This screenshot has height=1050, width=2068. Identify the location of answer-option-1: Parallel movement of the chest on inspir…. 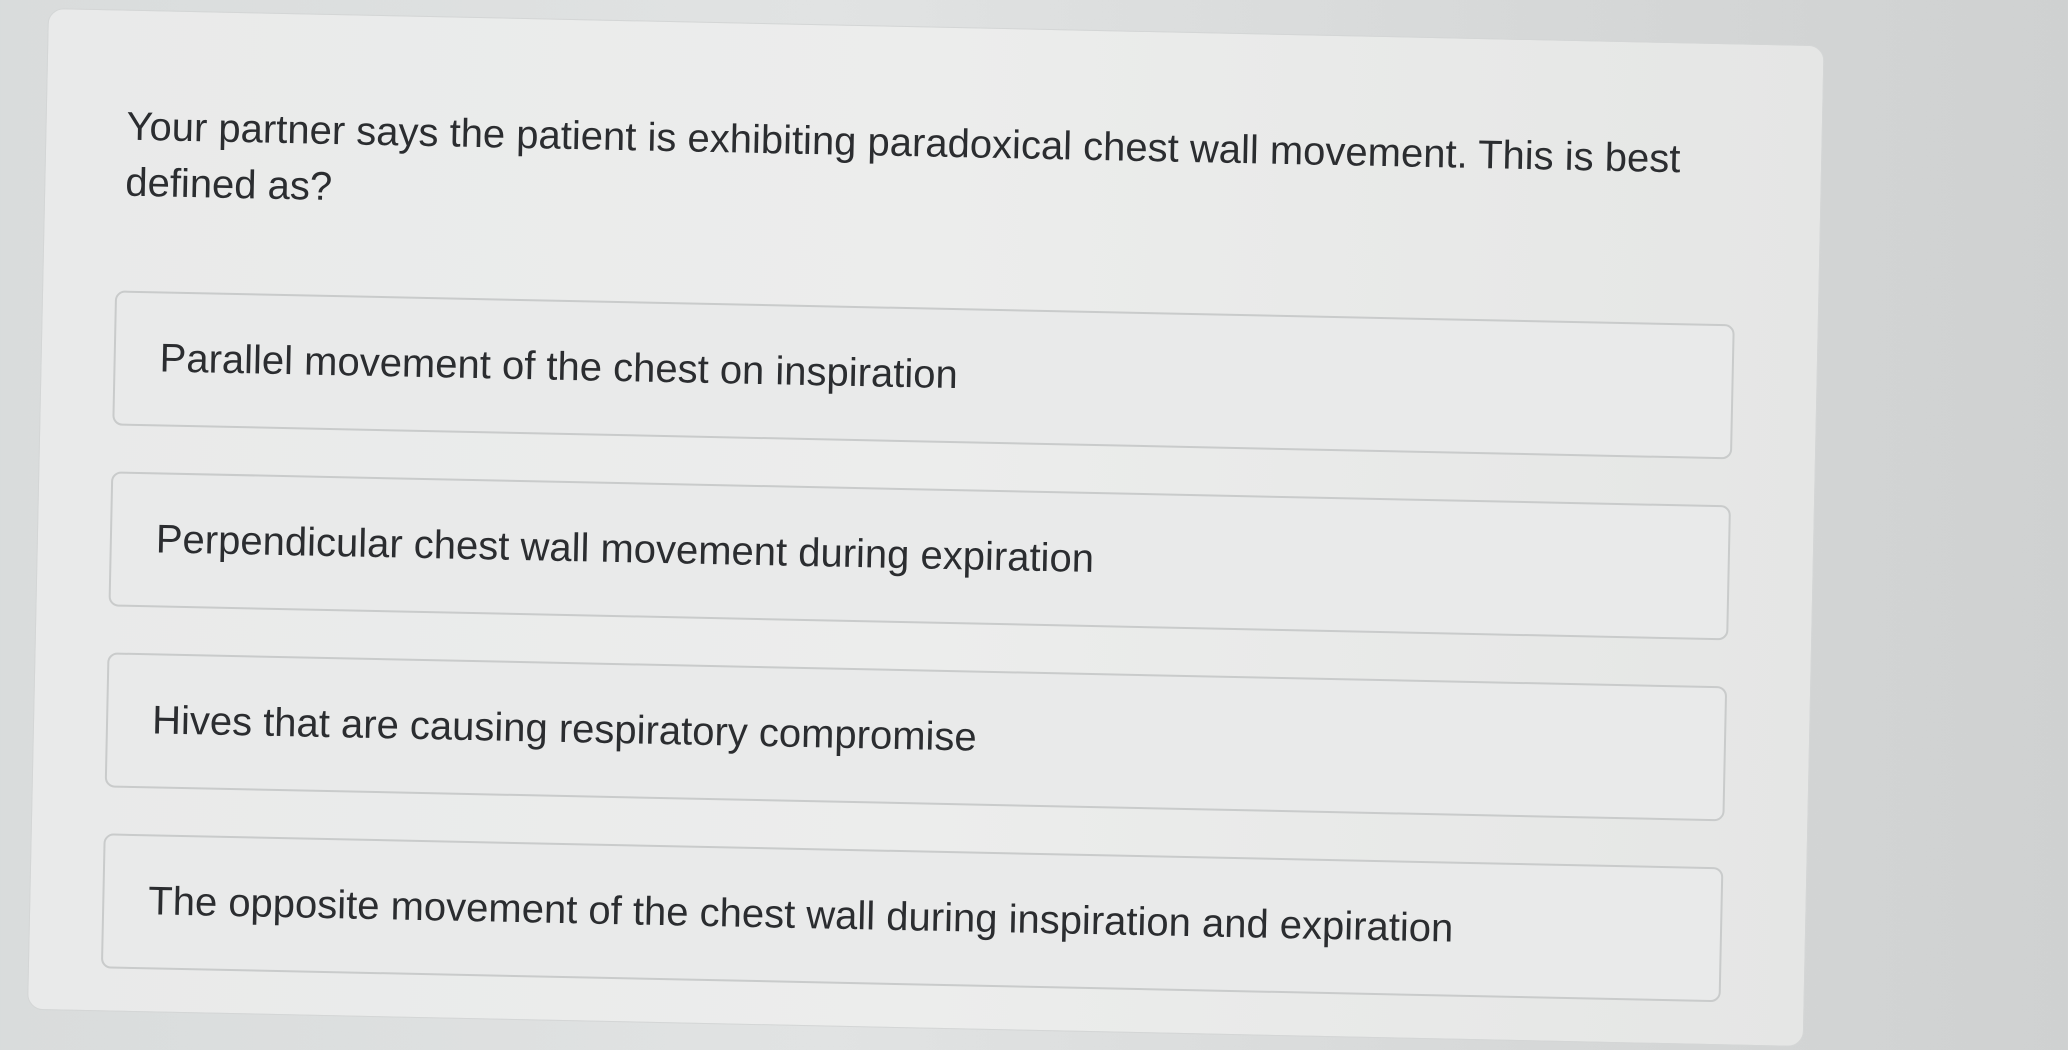
(923, 375).